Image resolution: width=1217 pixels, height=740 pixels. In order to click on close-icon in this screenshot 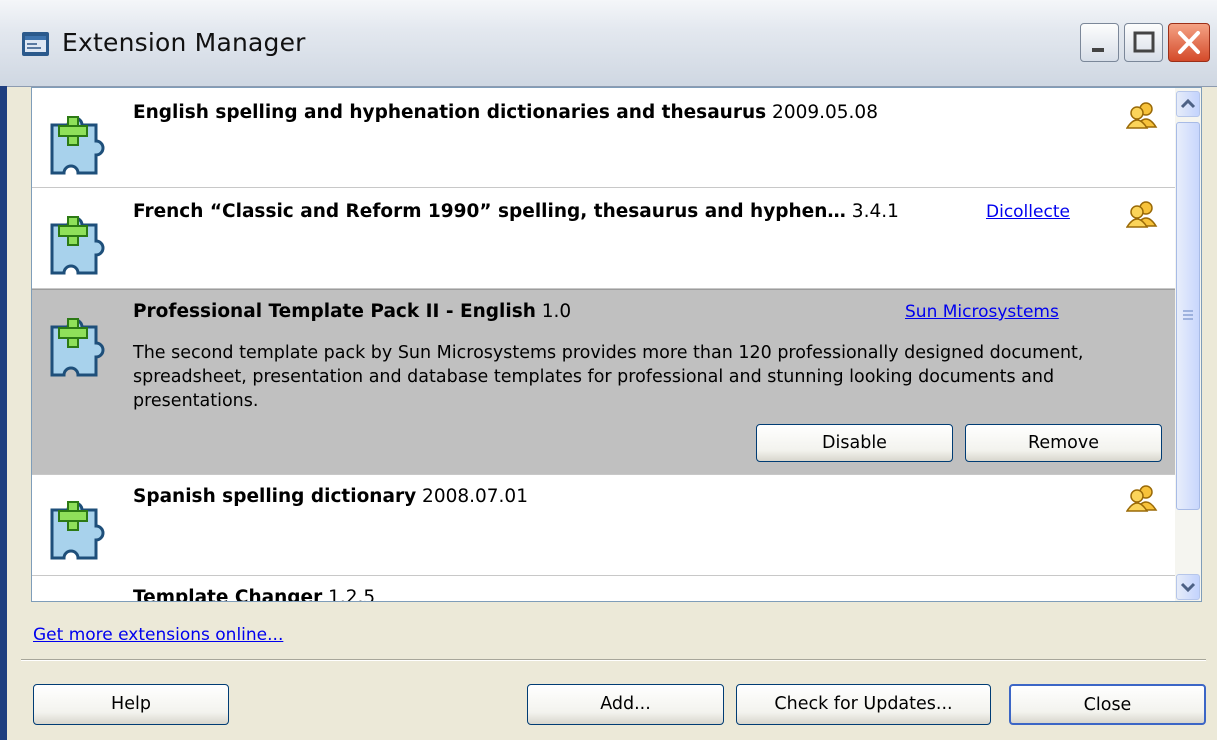, I will do `click(1189, 42)`.